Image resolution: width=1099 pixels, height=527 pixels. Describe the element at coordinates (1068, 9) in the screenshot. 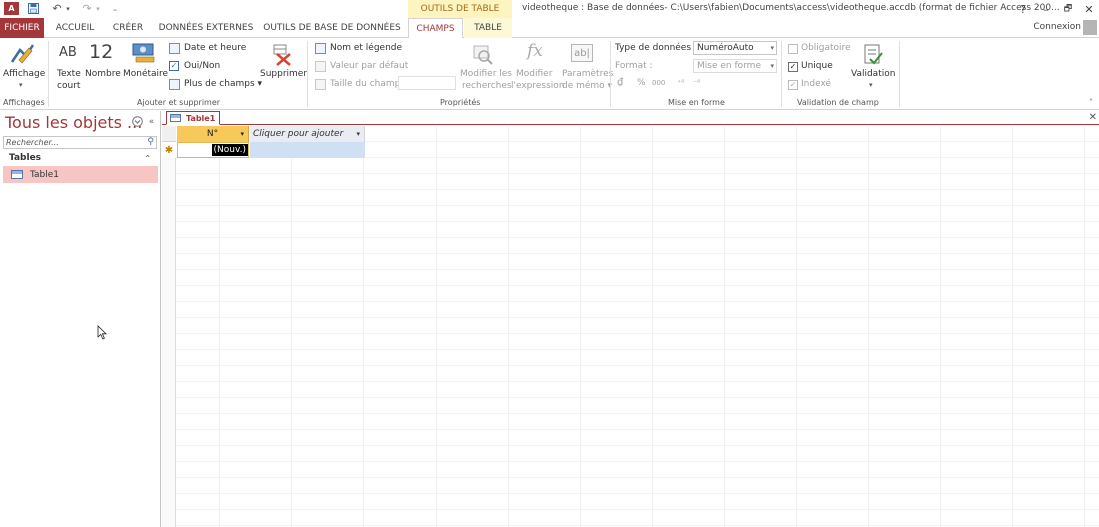

I see `restore-button: 🗗` at that location.